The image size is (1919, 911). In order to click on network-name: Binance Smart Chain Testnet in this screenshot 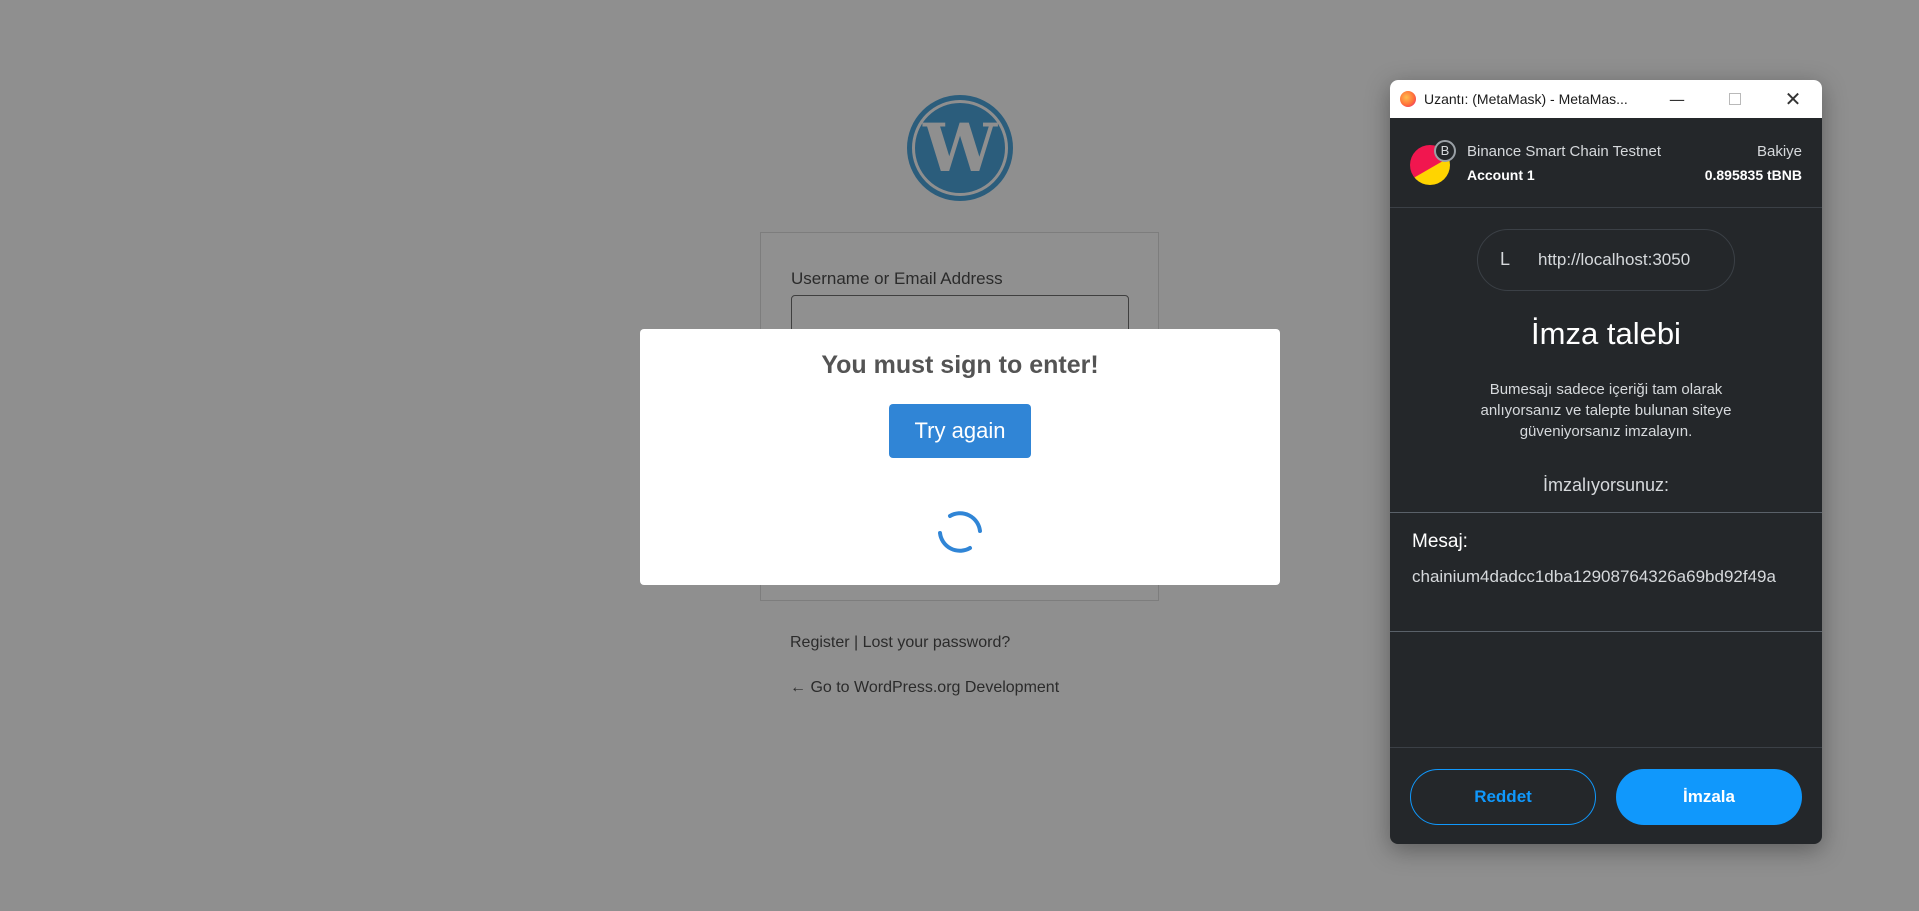, I will do `click(1564, 151)`.